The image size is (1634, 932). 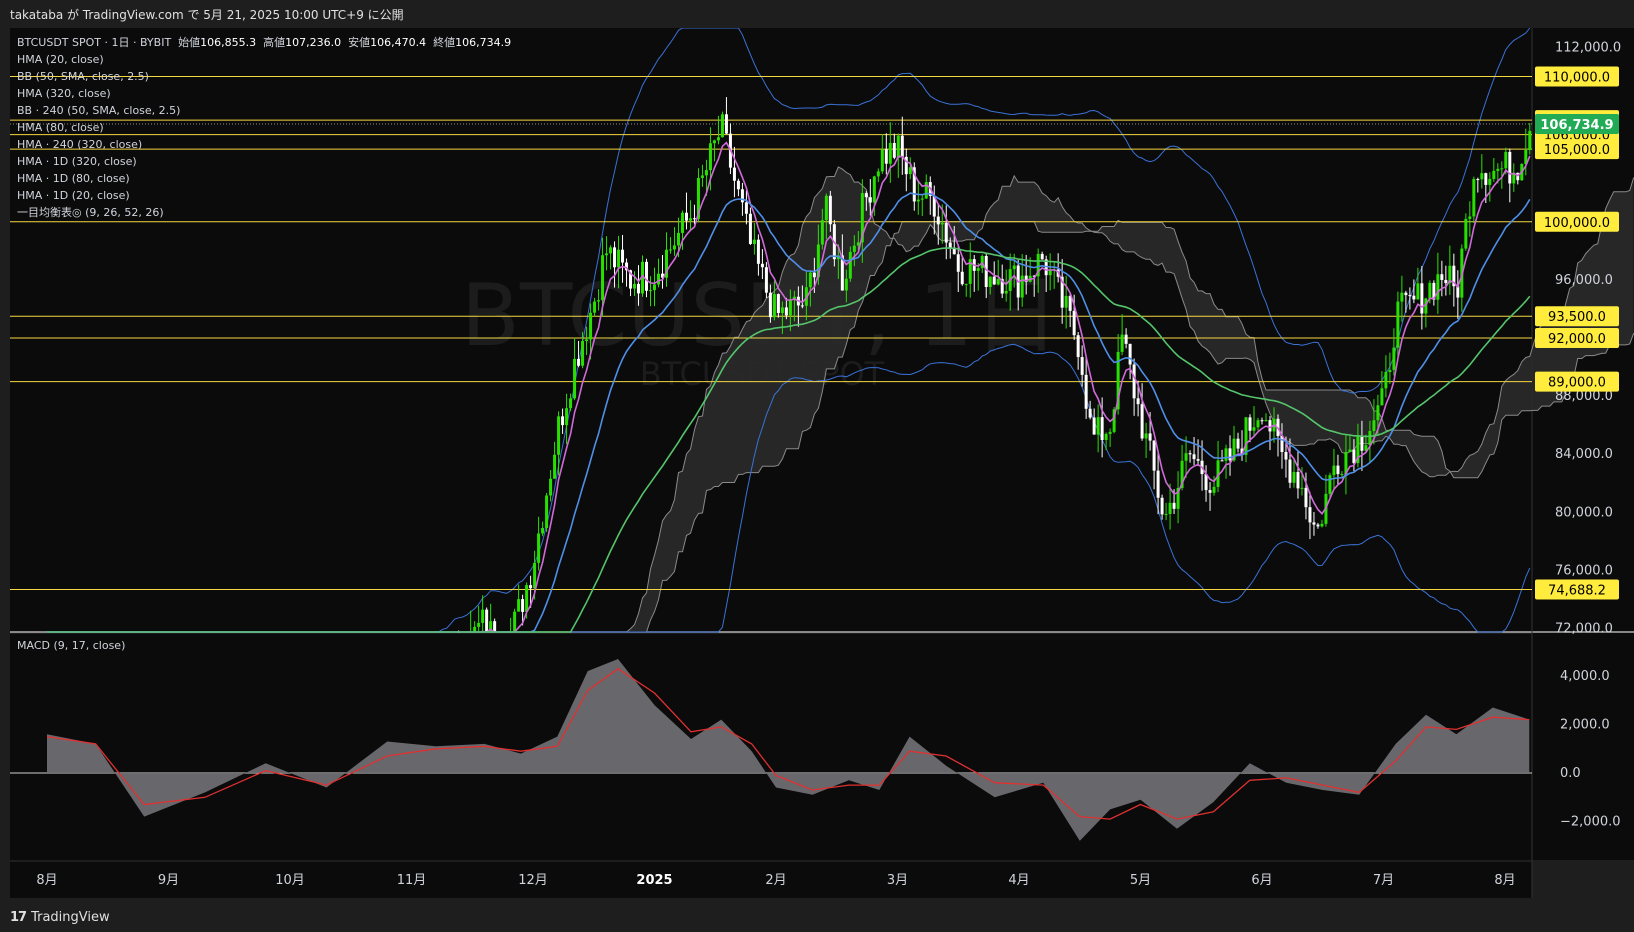 What do you see at coordinates (264, 144) in the screenshot?
I see `indicator-row: HMA · 240 (320, close)` at bounding box center [264, 144].